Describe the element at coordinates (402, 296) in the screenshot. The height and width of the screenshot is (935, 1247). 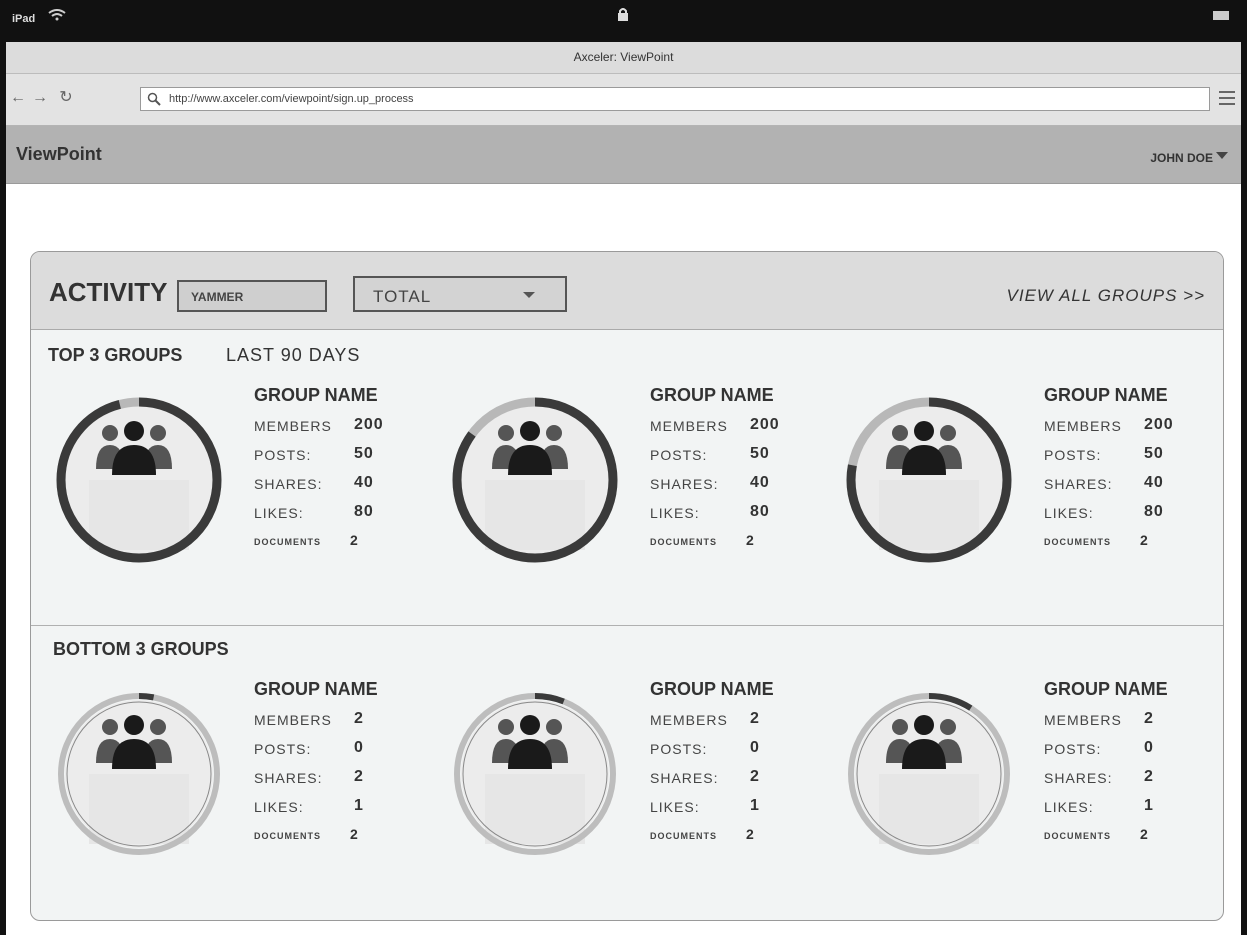
I see `metric-select-value: TOTAL` at that location.